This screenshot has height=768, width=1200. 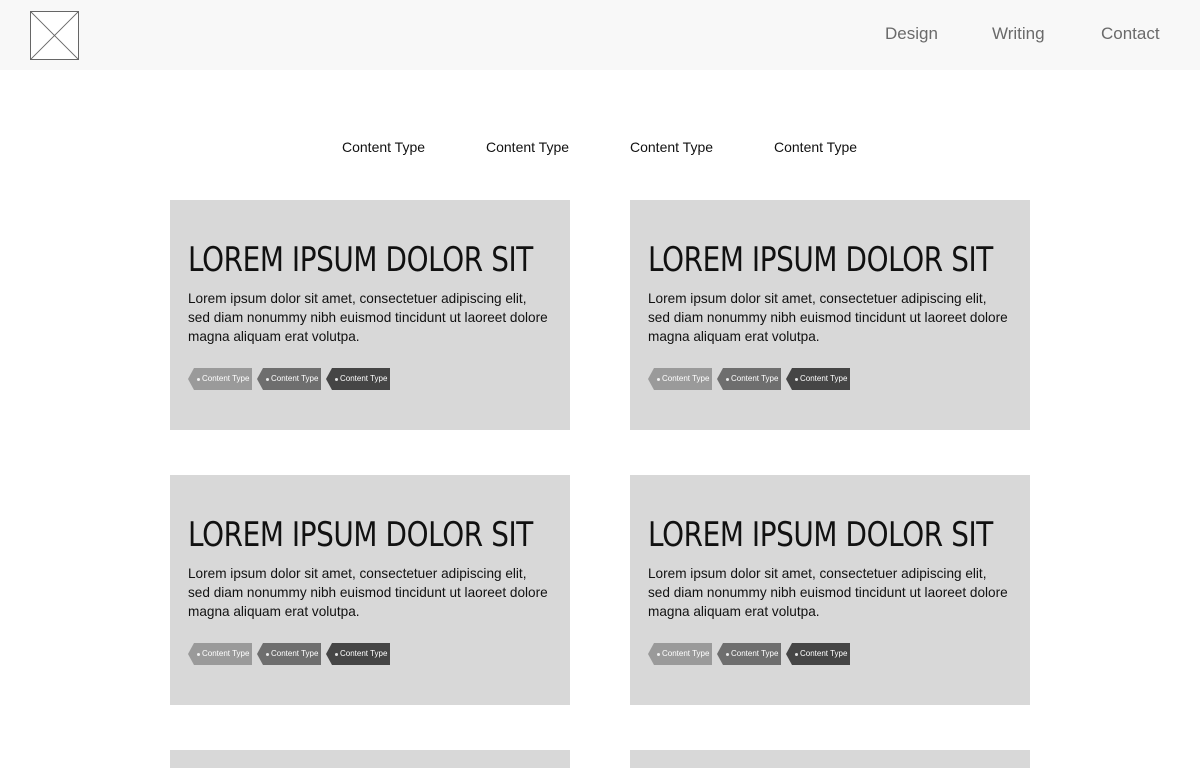 What do you see at coordinates (671, 147) in the screenshot?
I see `filter-content-type-3: Content Type` at bounding box center [671, 147].